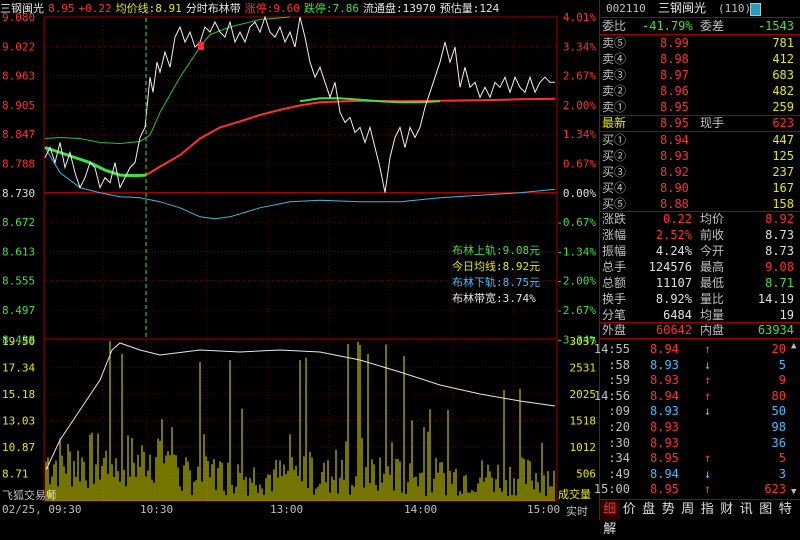  I want to click on stat-row: 涨跌 0.22 均价 8.92, so click(699, 219).